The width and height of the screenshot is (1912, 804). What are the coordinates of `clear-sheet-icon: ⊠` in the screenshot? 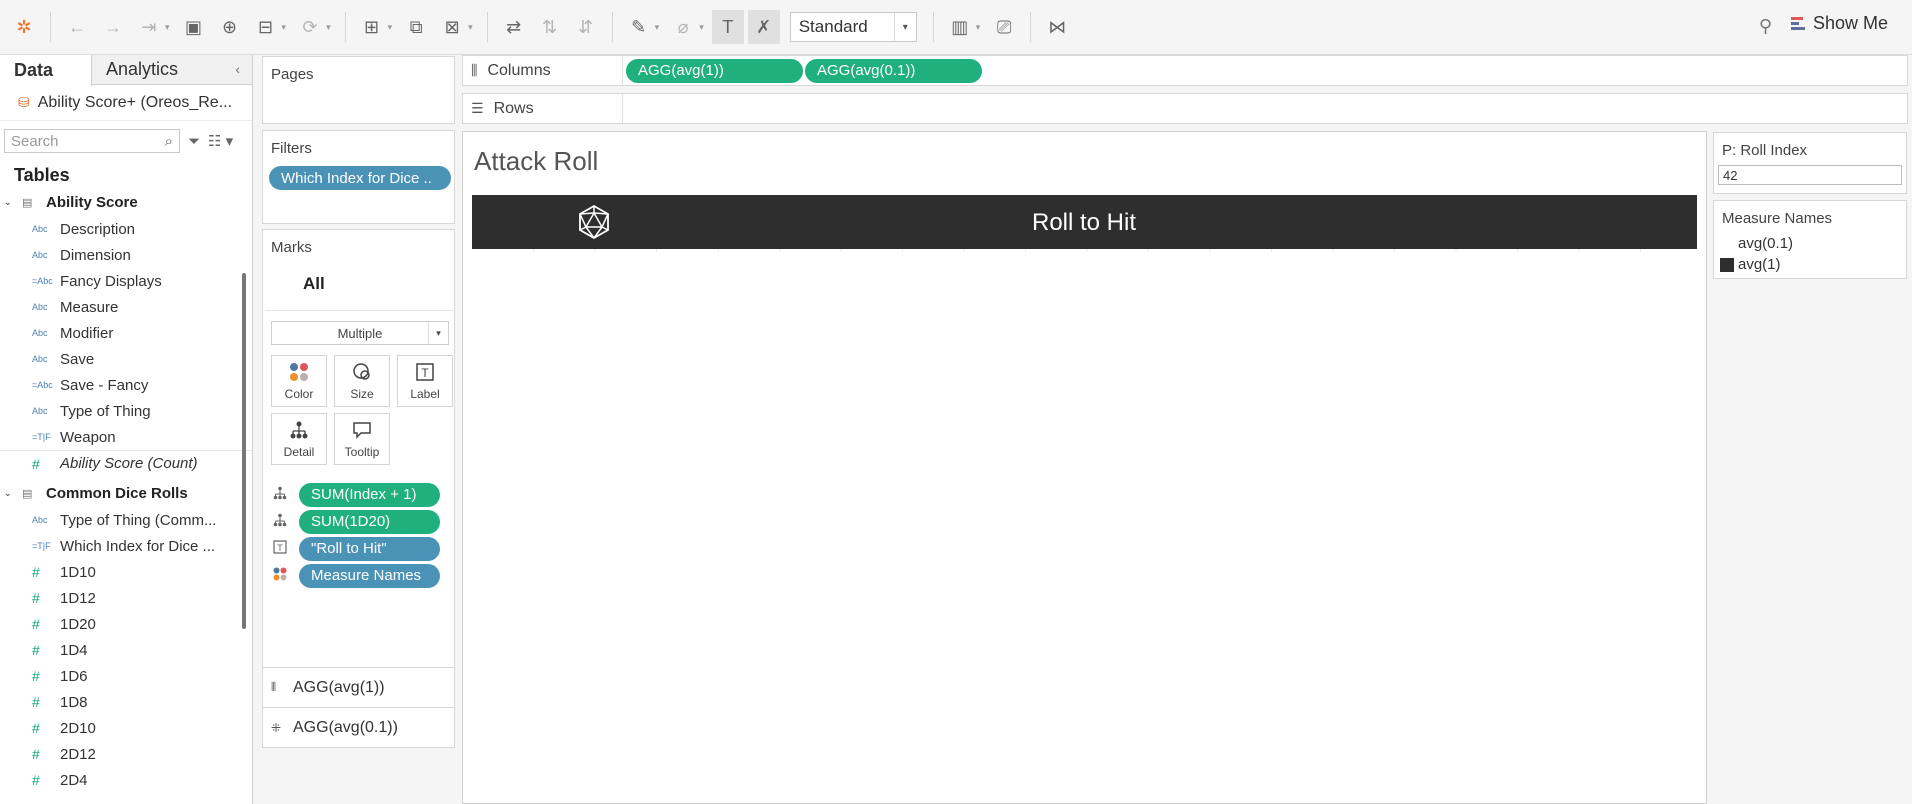 It's located at (452, 27).